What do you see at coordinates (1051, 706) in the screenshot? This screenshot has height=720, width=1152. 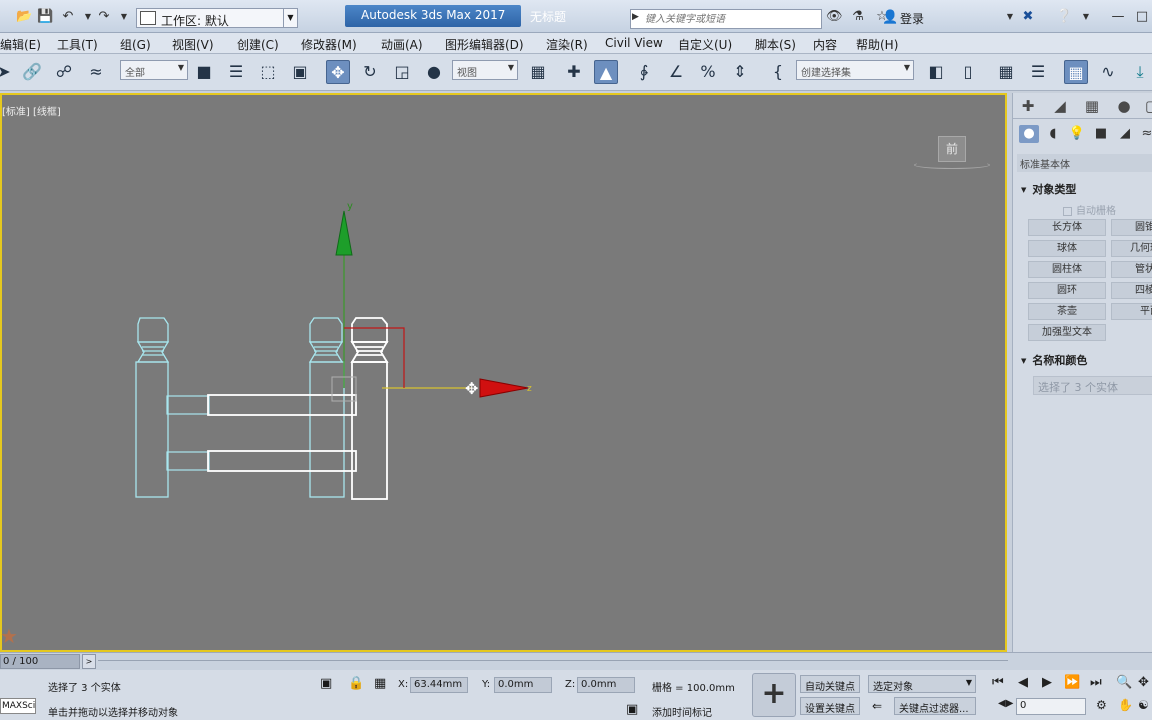 I see `current-frame-field: 0` at bounding box center [1051, 706].